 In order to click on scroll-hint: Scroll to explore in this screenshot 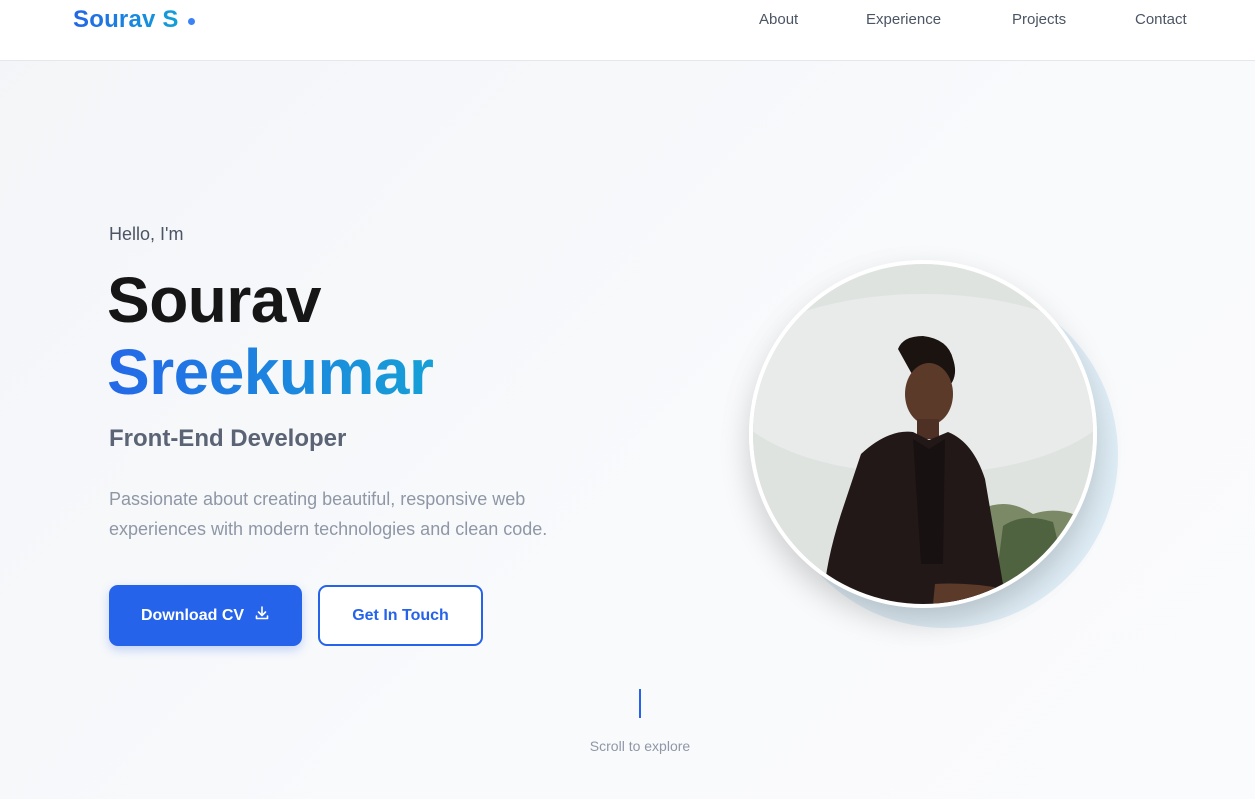, I will do `click(640, 746)`.